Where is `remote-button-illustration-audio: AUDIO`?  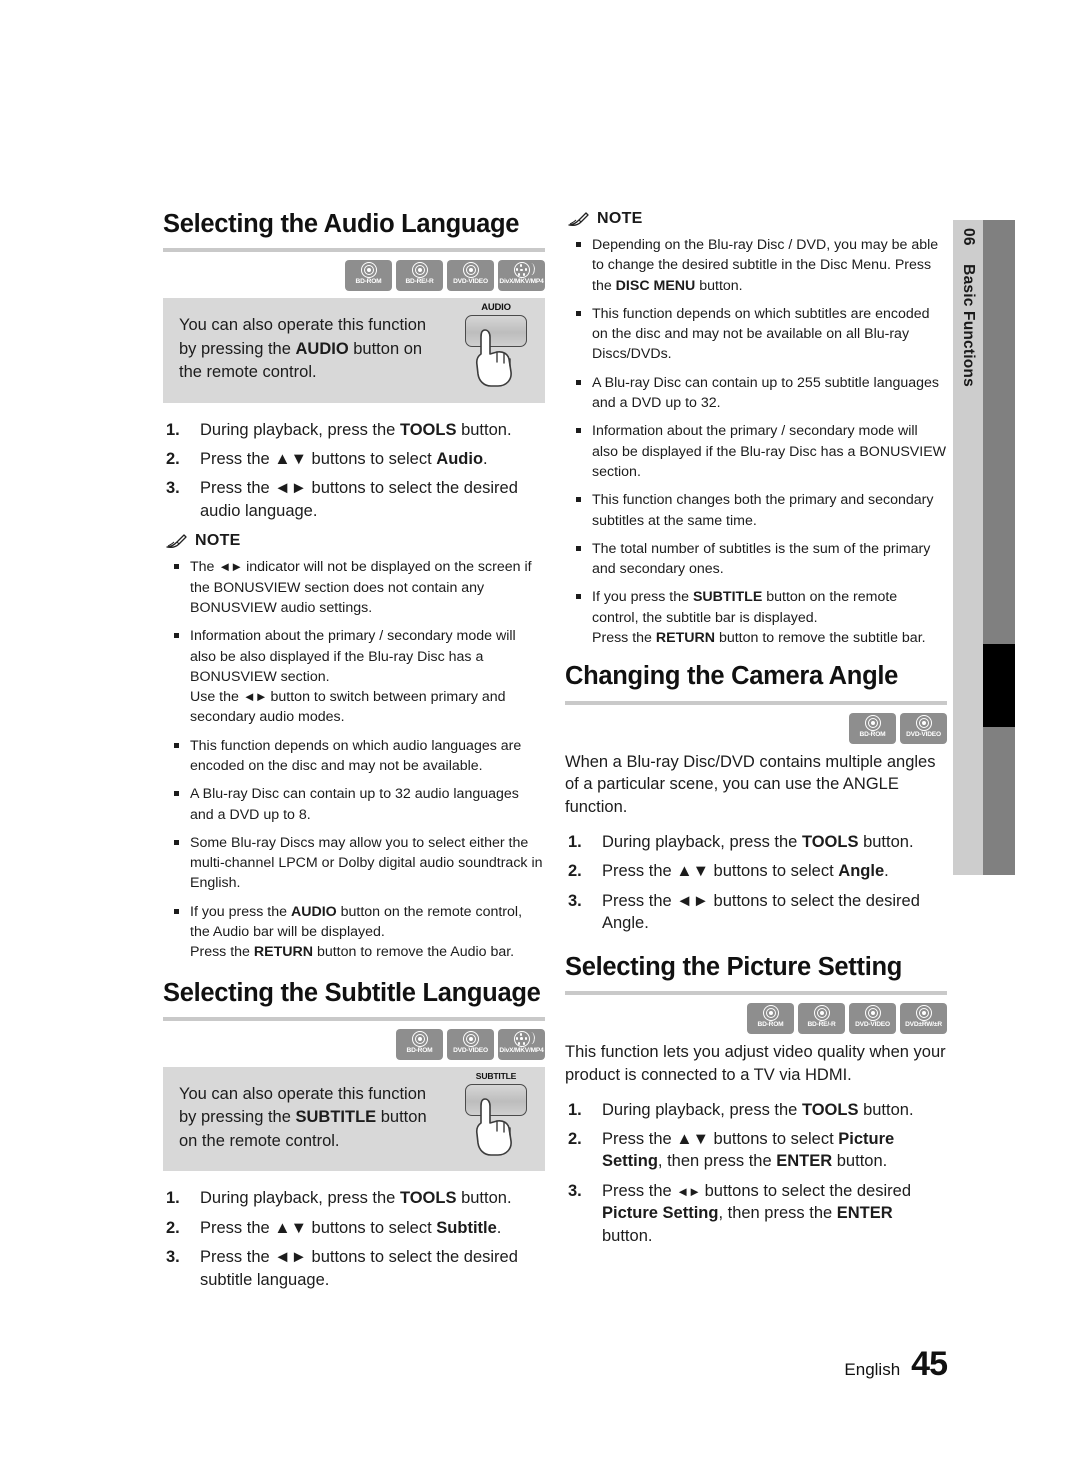
remote-button-illustration-audio: AUDIO is located at coordinates (496, 348).